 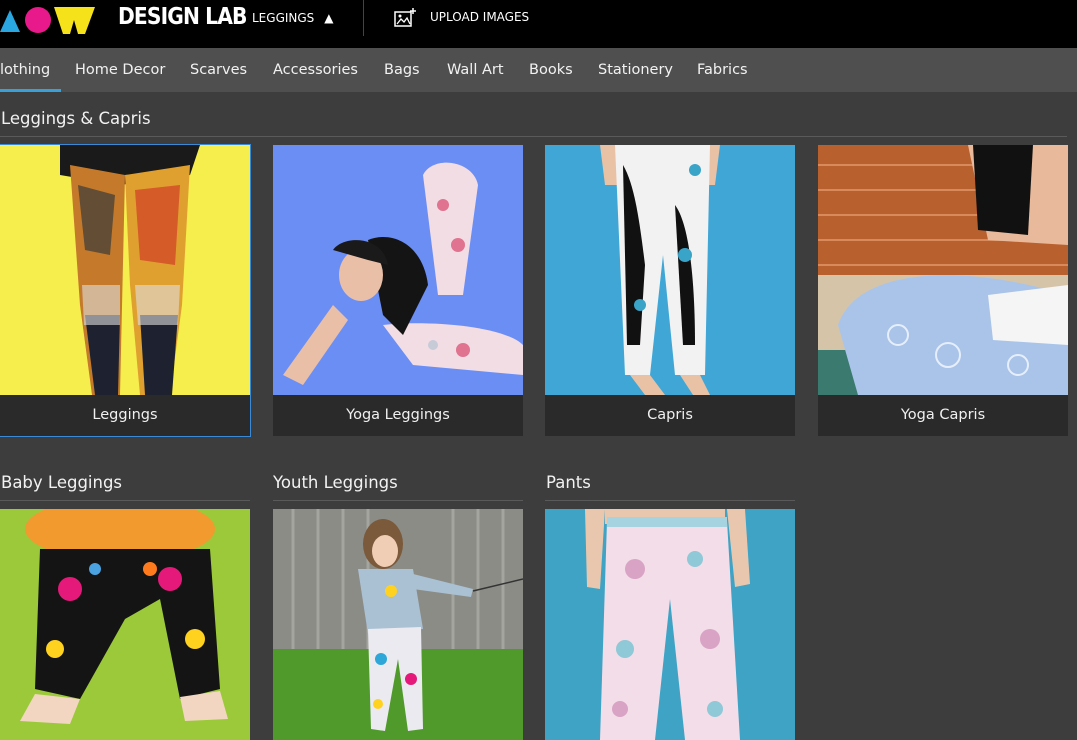 What do you see at coordinates (670, 415) in the screenshot?
I see `product-label: Capris` at bounding box center [670, 415].